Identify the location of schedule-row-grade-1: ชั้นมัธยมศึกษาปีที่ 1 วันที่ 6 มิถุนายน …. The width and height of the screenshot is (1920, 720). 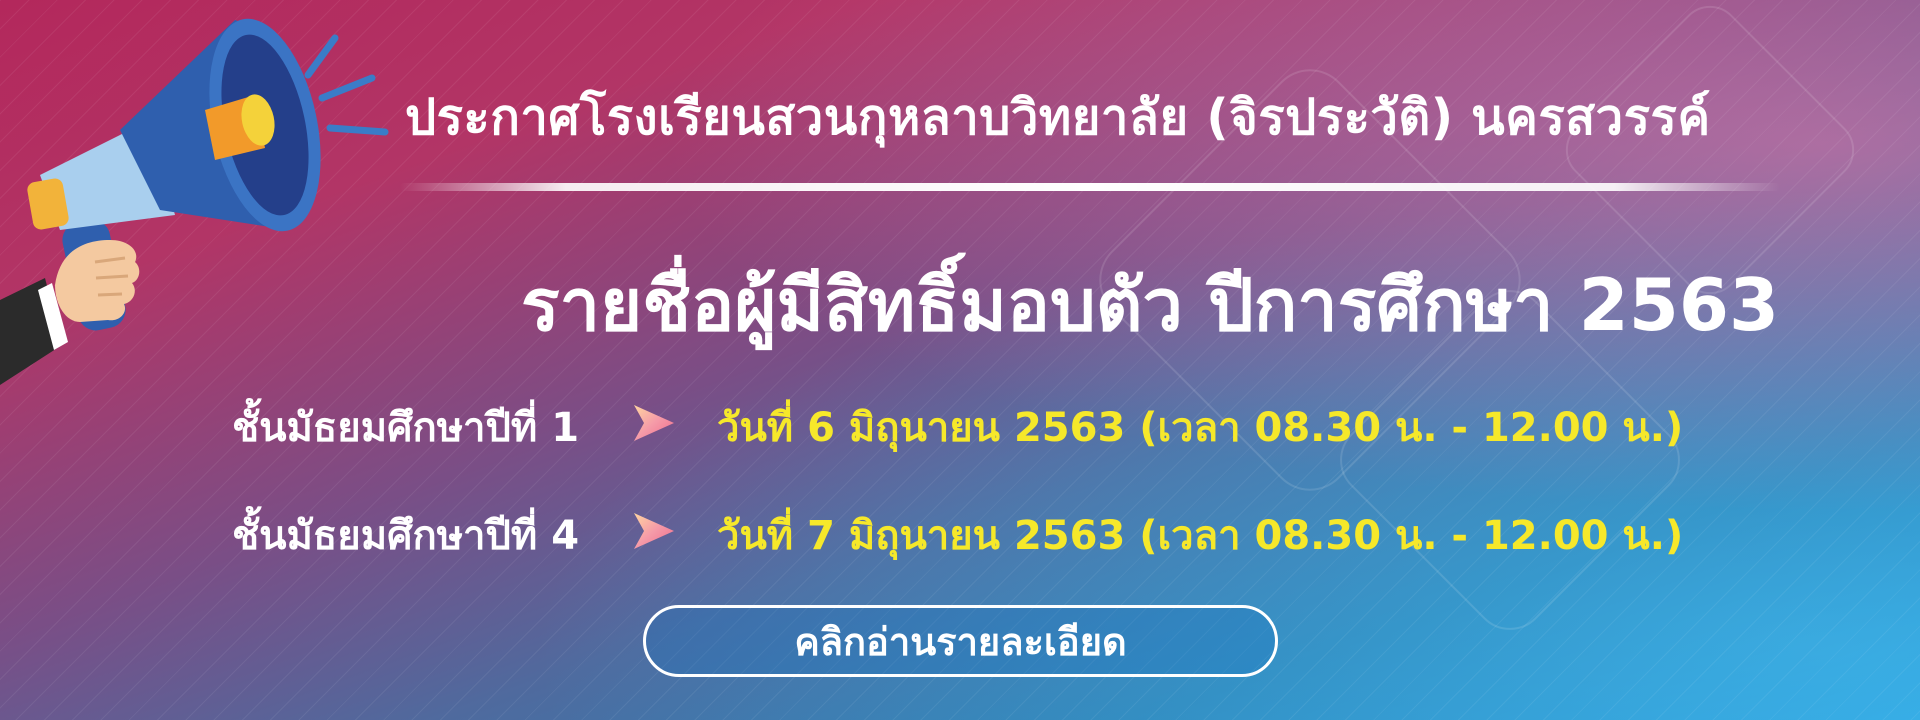
(982, 425).